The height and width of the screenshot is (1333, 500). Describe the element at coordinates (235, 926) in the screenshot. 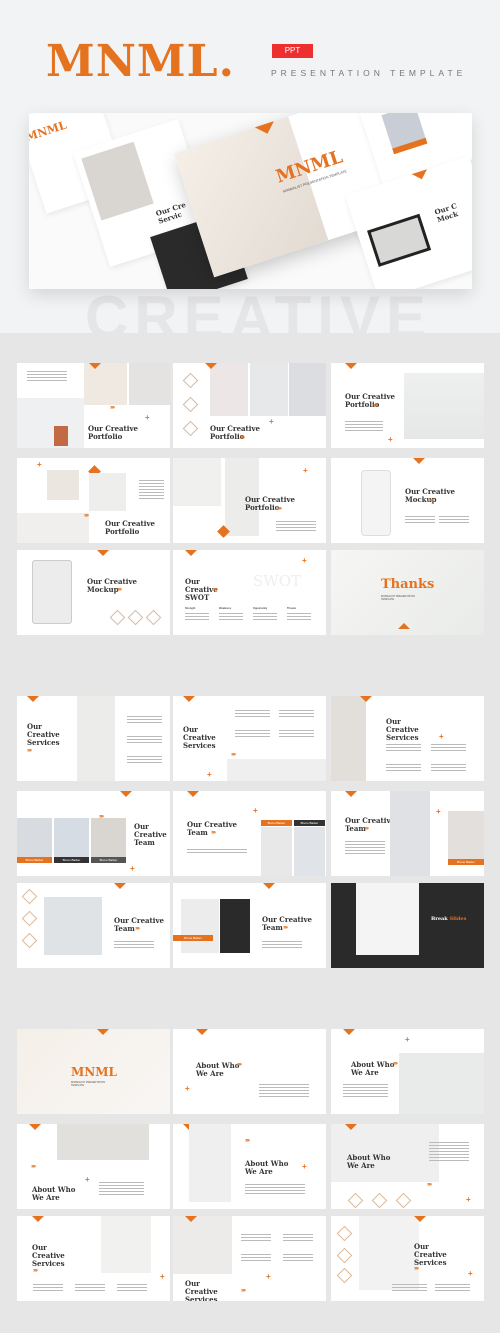

I see `dark-icon-panel` at that location.